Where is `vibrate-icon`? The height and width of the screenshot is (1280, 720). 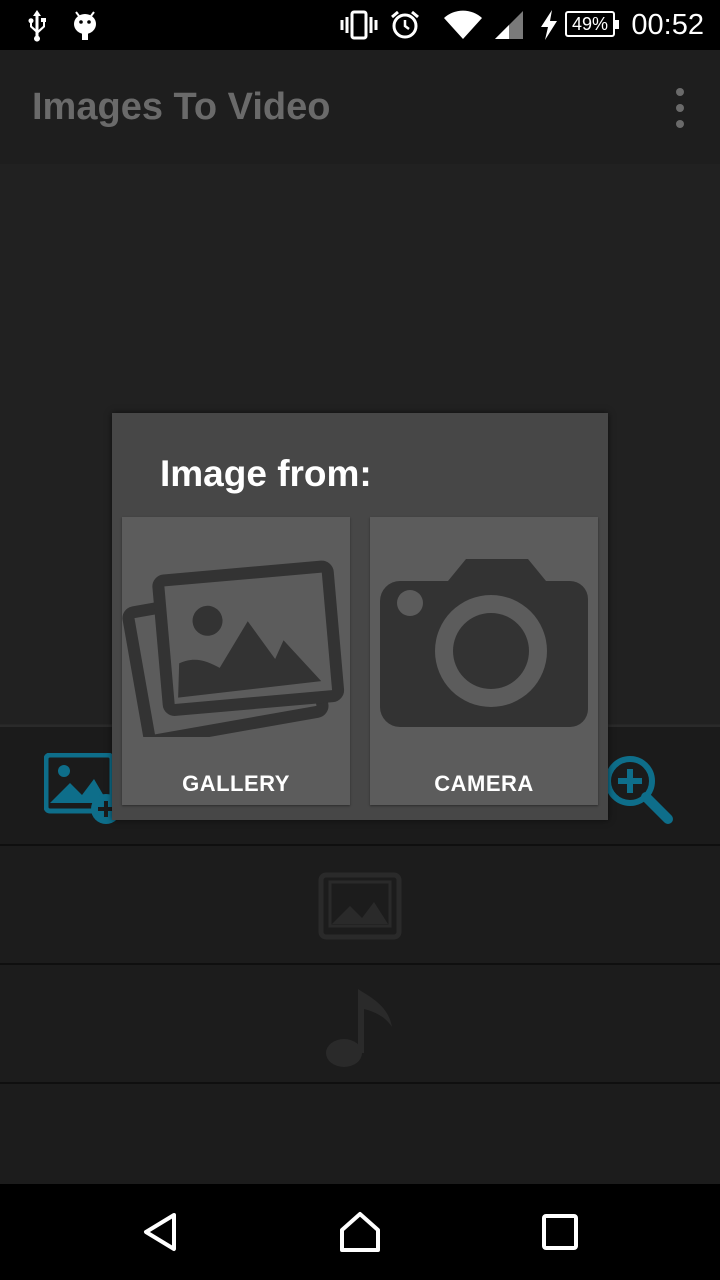
vibrate-icon is located at coordinates (359, 25).